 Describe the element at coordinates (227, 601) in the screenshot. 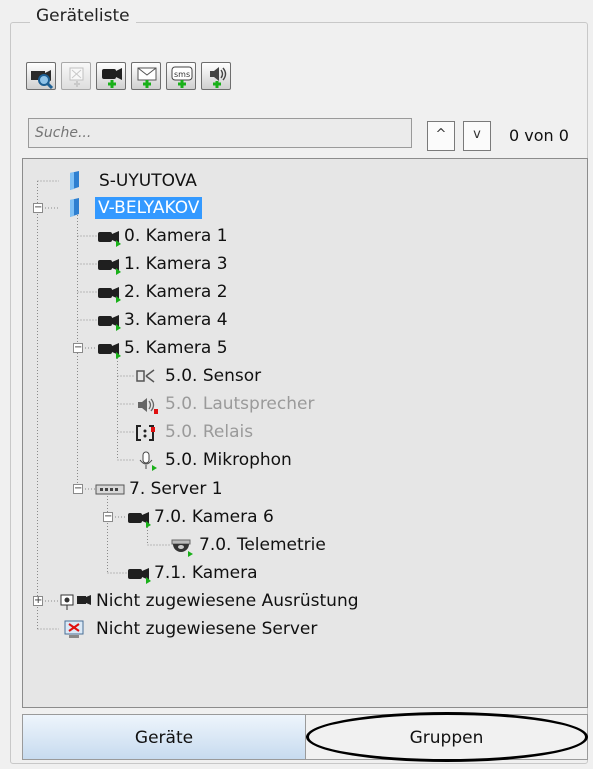

I see `tree-item-label: Nicht zugewiesene Ausrüstung` at that location.